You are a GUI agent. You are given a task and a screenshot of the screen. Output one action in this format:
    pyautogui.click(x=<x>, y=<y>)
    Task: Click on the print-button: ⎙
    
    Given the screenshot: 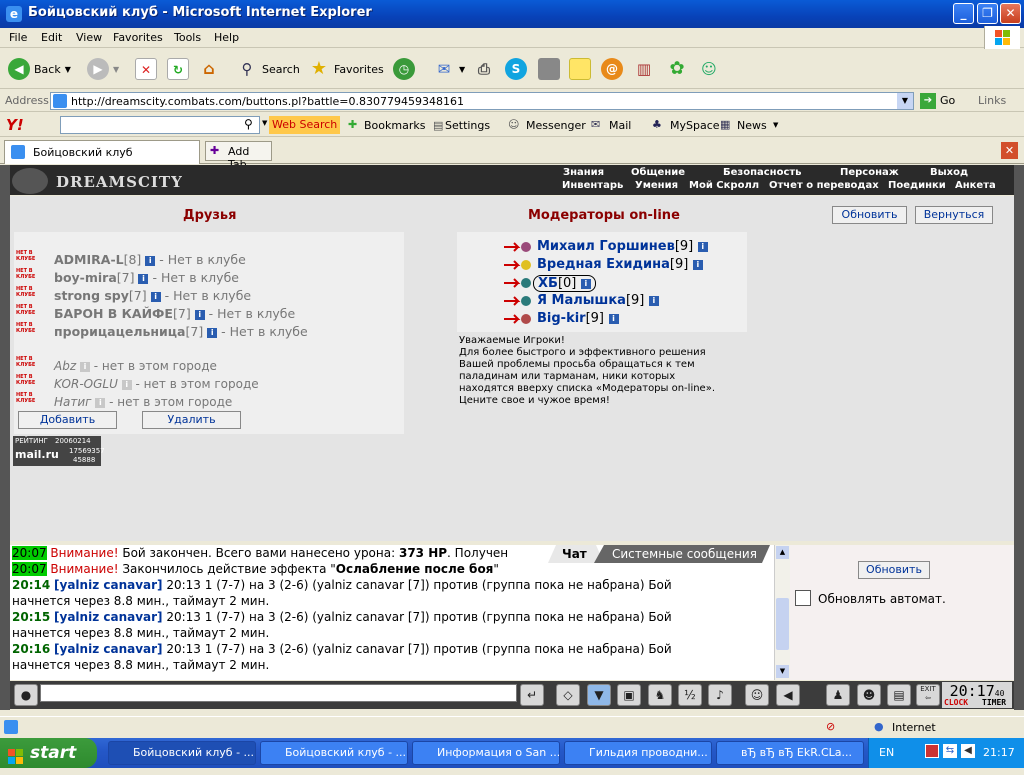 What is the action you would take?
    pyautogui.click(x=484, y=69)
    